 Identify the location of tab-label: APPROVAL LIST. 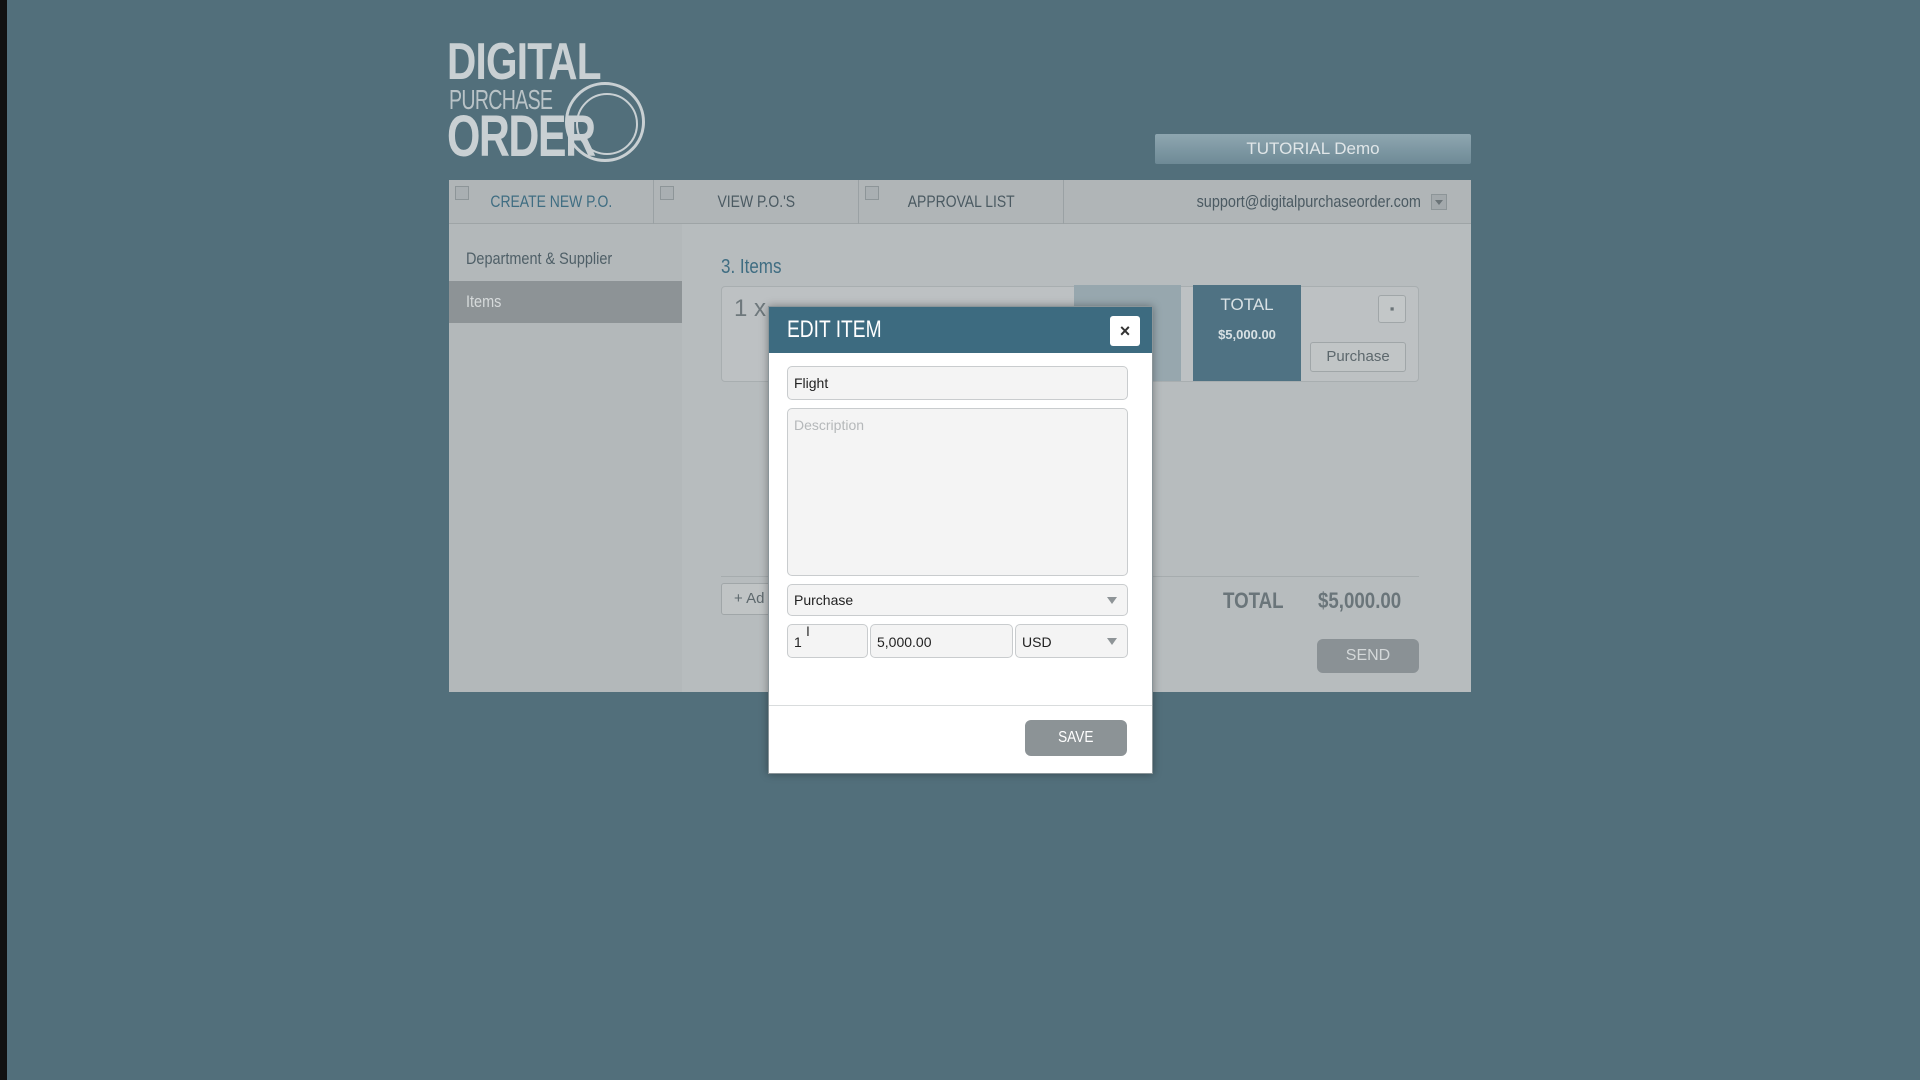
(961, 201).